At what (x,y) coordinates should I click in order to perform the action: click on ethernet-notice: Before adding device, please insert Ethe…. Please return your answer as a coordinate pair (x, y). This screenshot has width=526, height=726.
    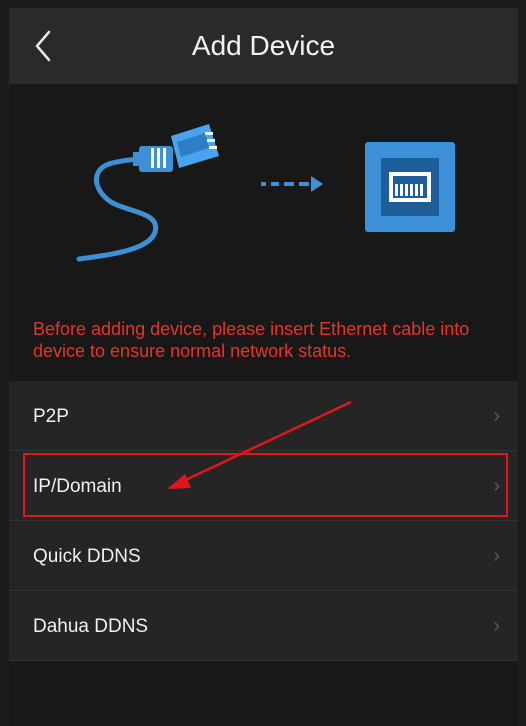
    Looking at the image, I should click on (251, 340).